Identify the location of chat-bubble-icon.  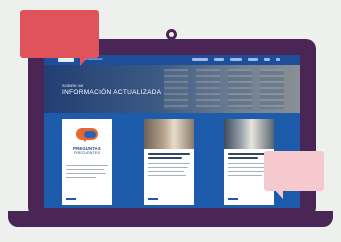
(90, 134).